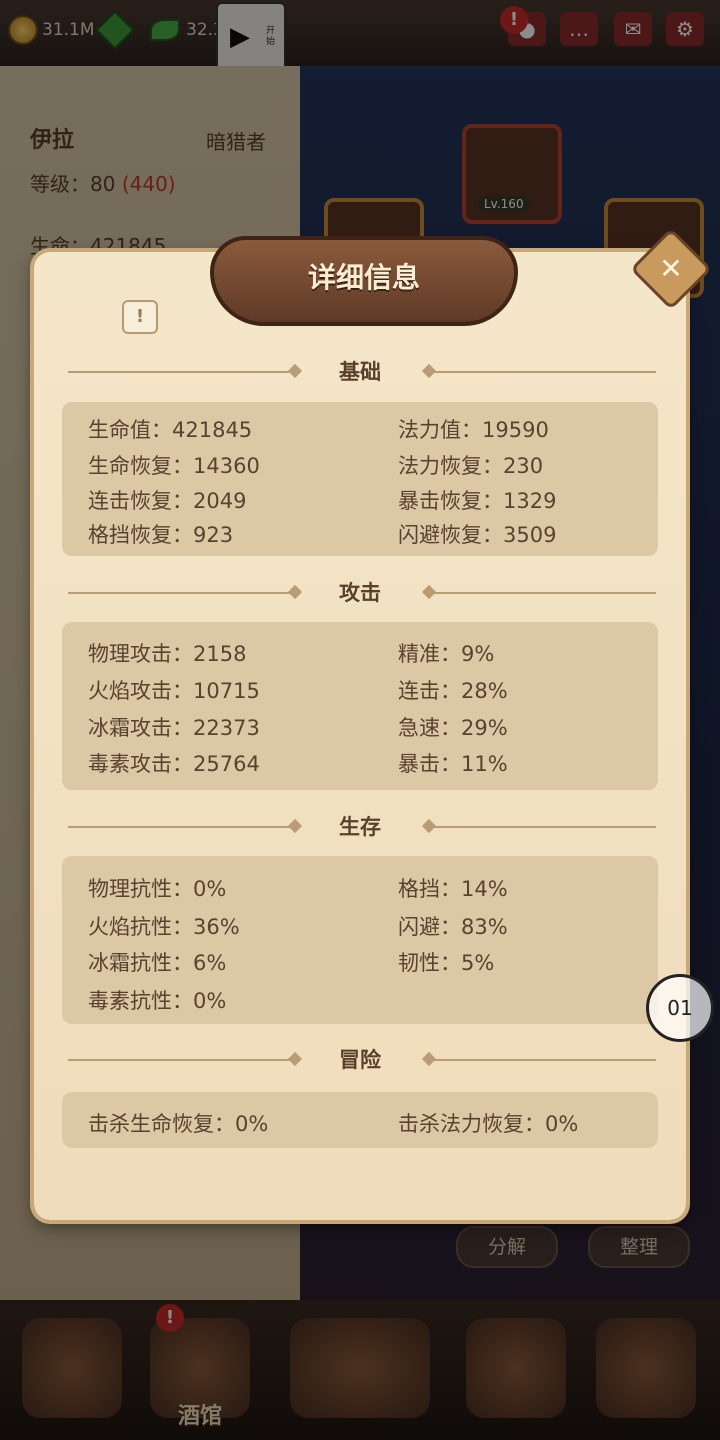 The image size is (720, 1440). Describe the element at coordinates (167, 654) in the screenshot. I see `stat-physical-attack: 物理攻击：2158` at that location.